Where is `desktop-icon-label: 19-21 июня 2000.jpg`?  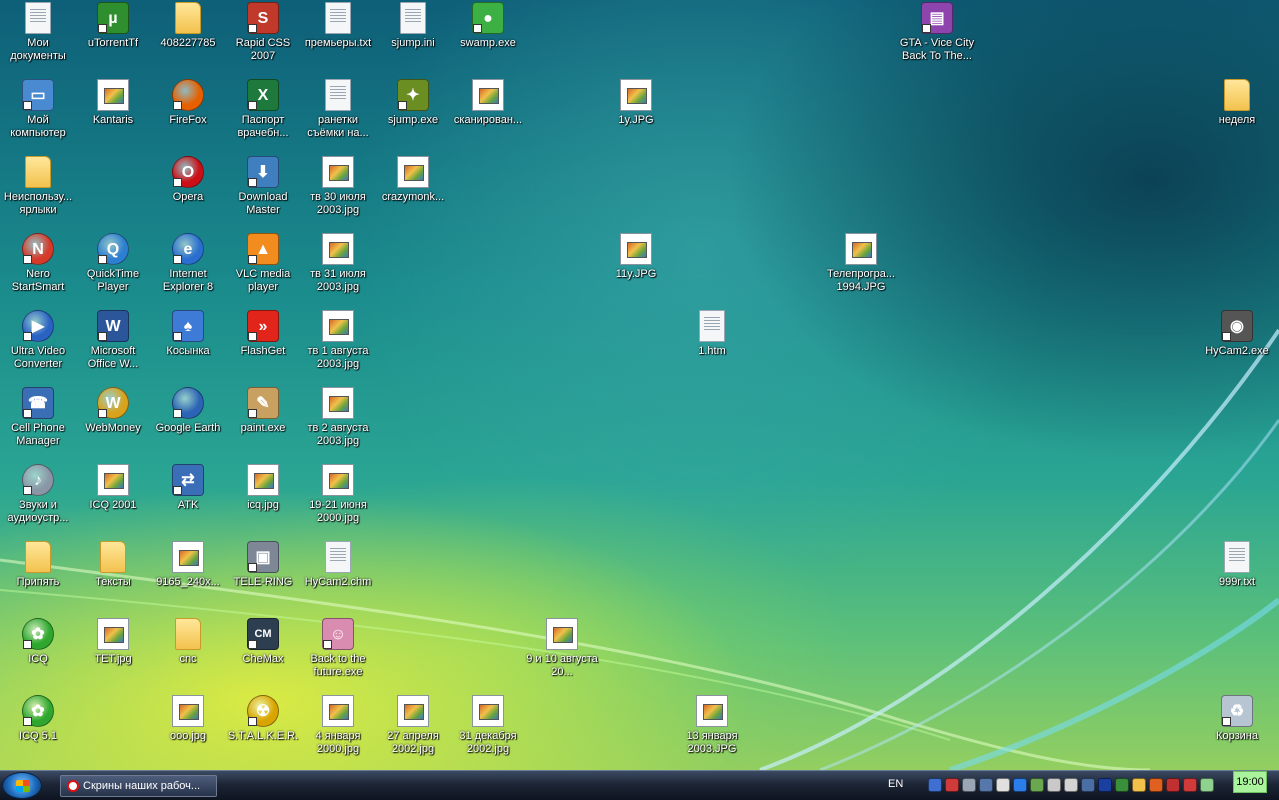 desktop-icon-label: 19-21 июня 2000.jpg is located at coordinates (338, 511).